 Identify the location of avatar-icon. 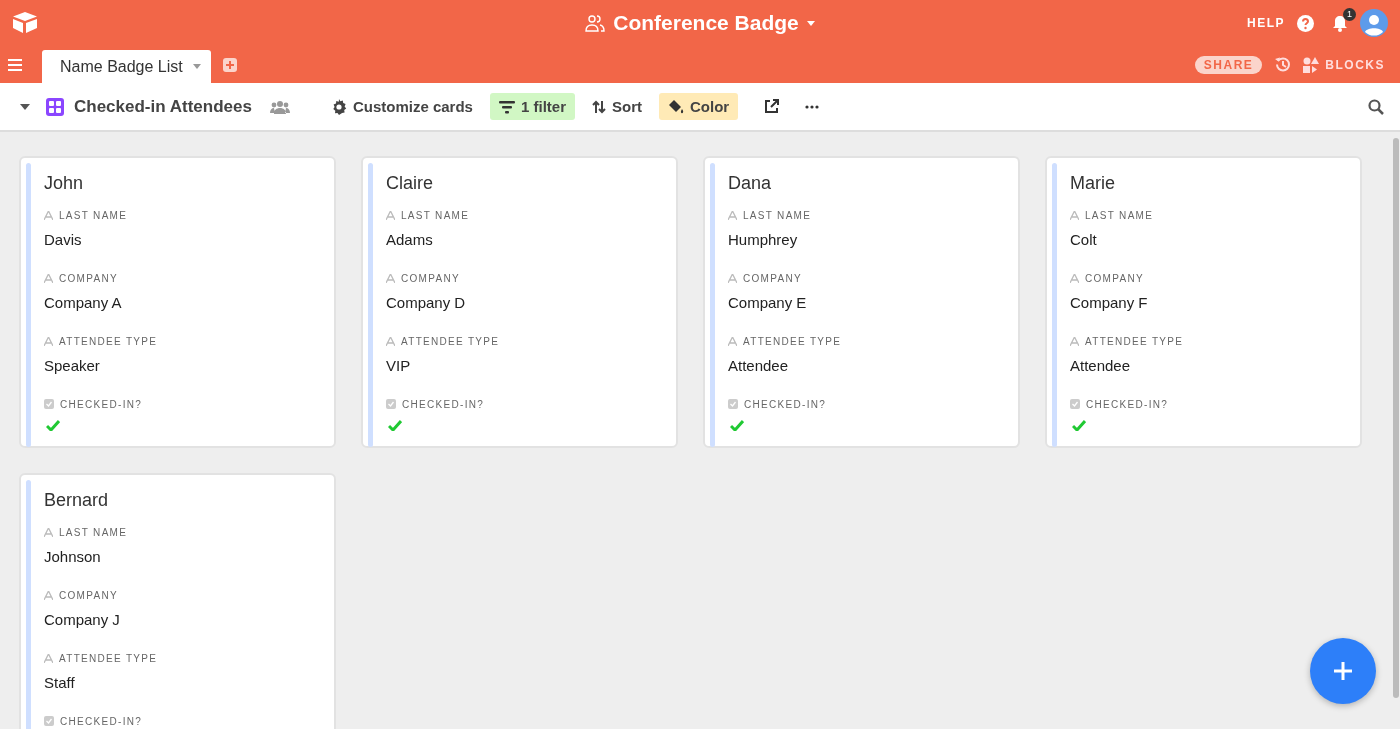
(1374, 23).